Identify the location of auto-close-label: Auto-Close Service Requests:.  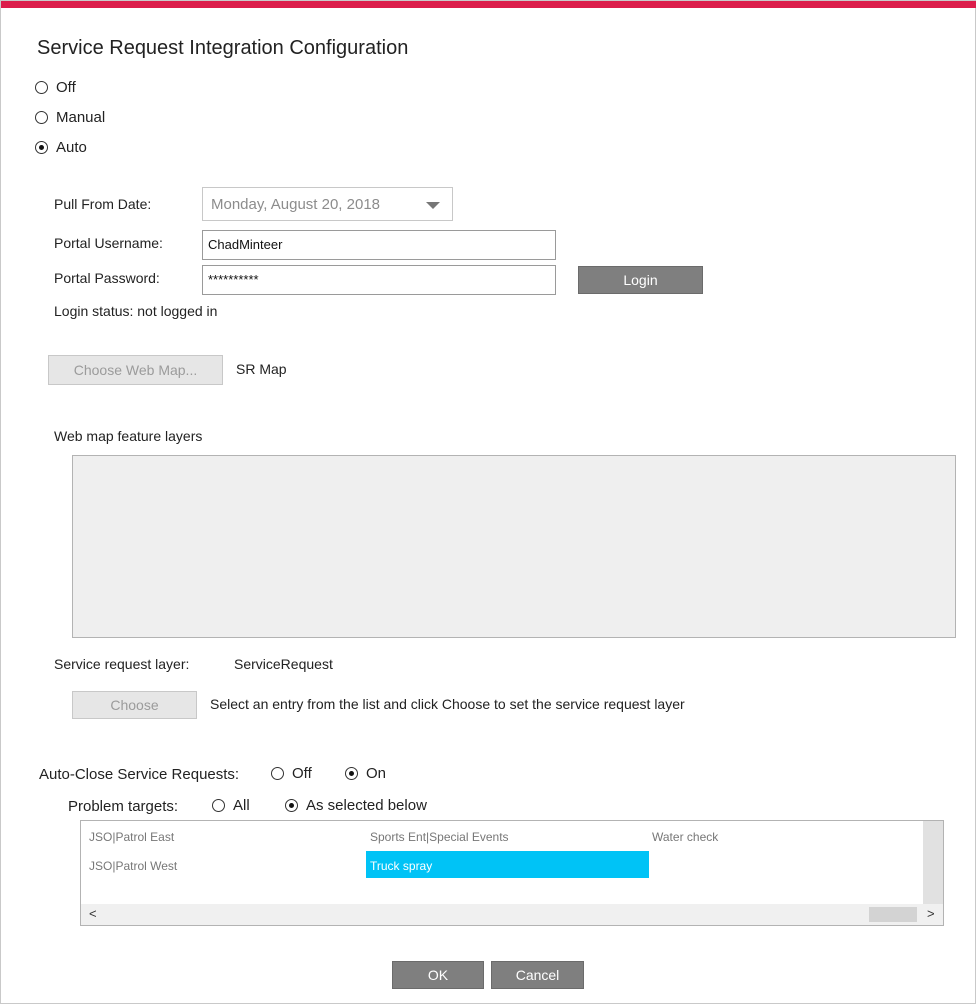
(139, 774).